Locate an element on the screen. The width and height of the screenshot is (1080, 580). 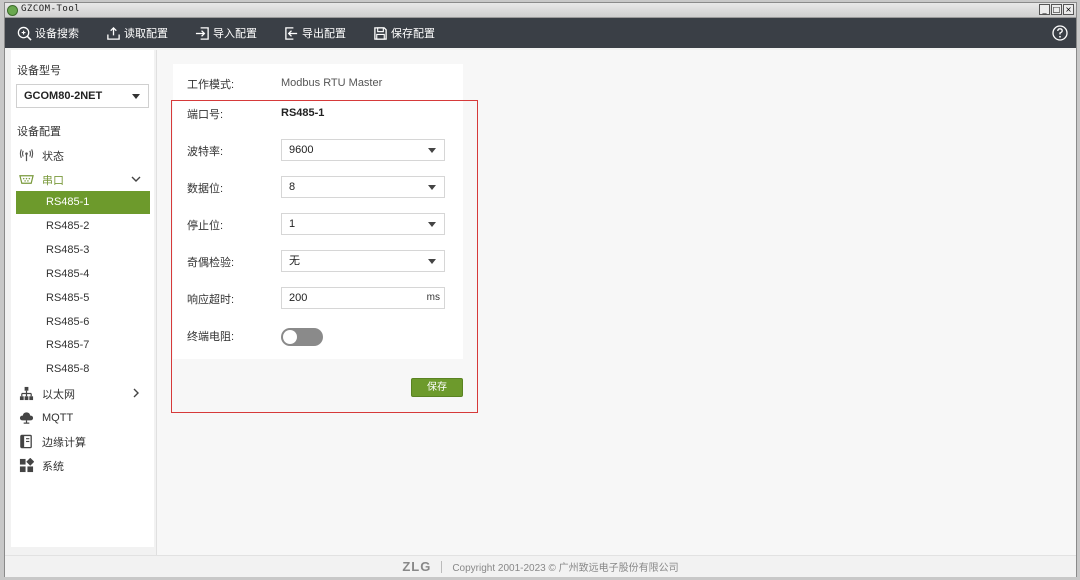
device-search-button: 设备搜索 is located at coordinates (48, 33).